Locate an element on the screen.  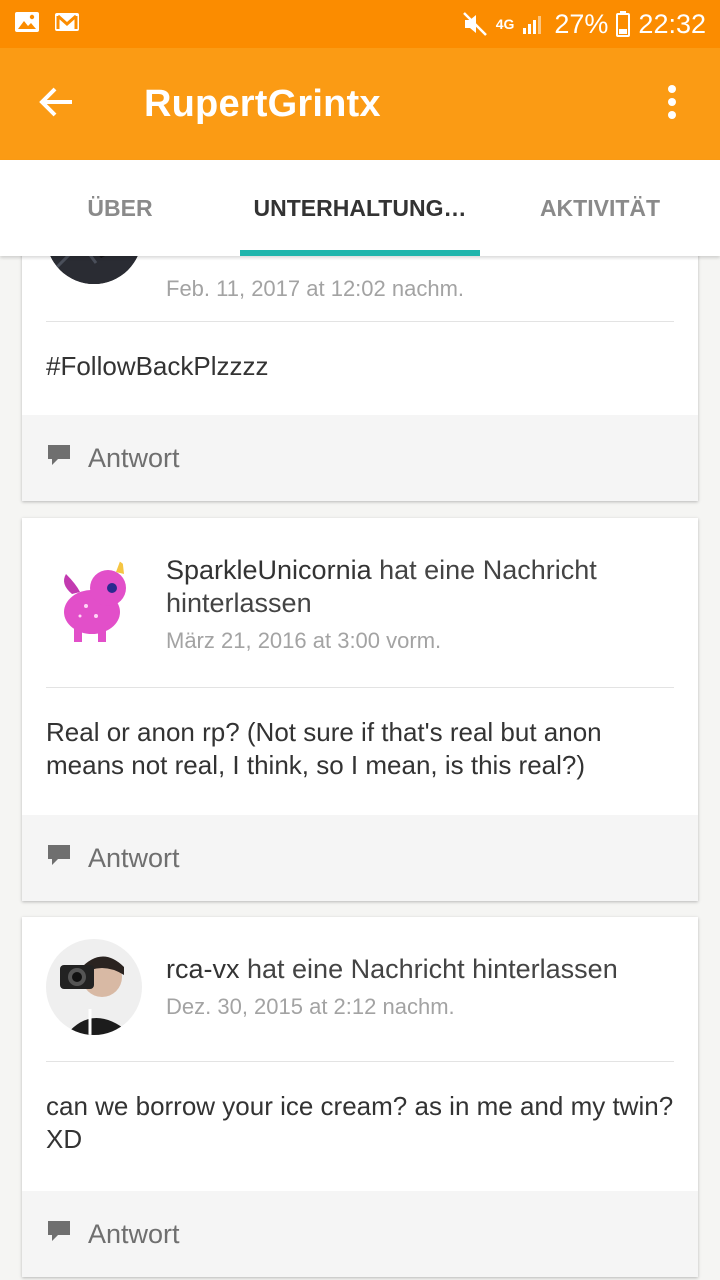
arrow-back-icon is located at coordinates (56, 104).